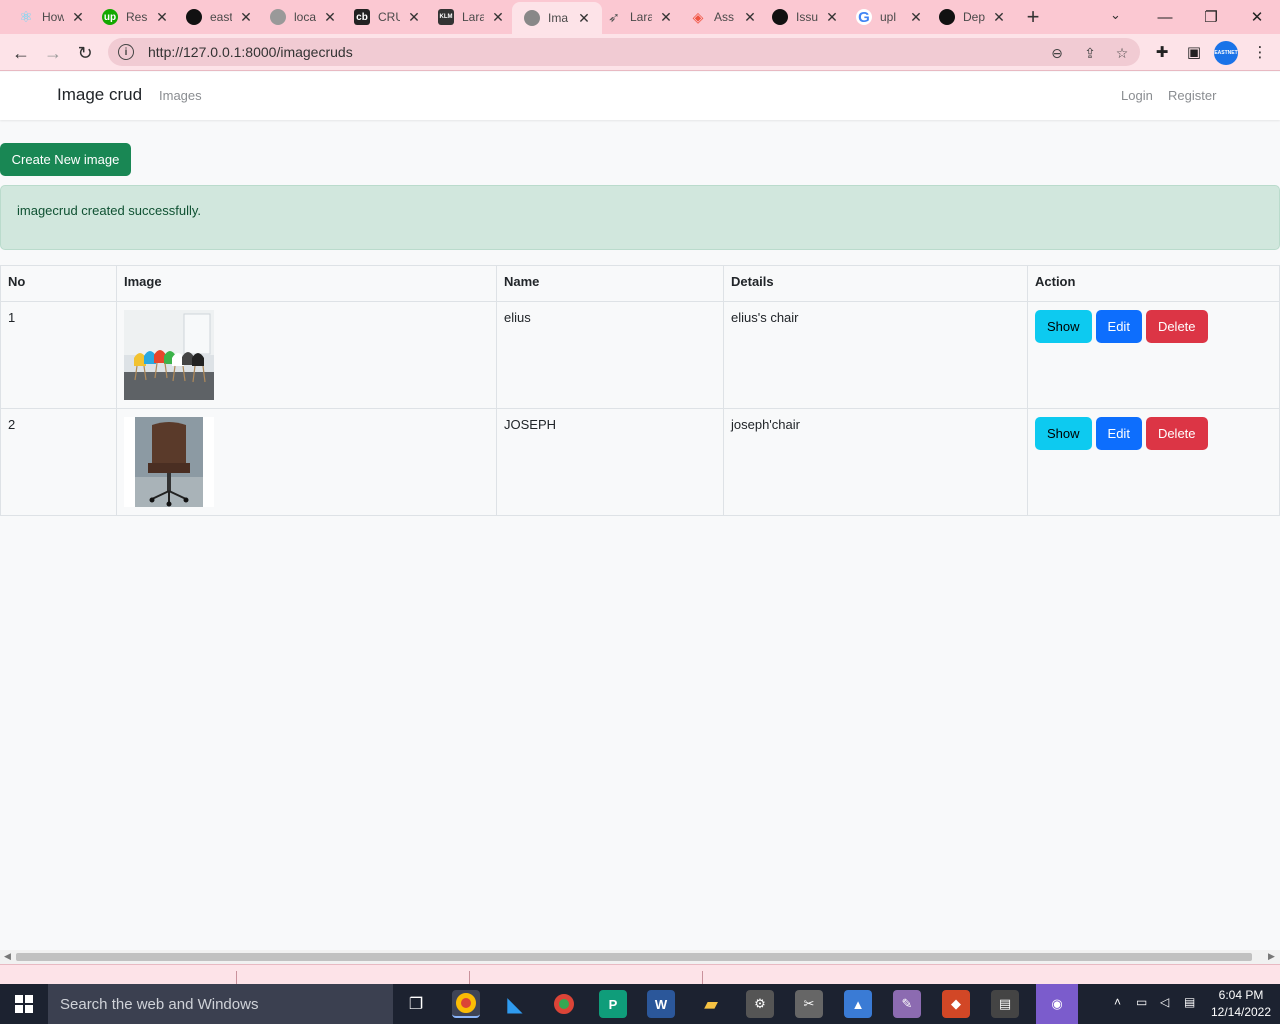 This screenshot has height=1024, width=1280. I want to click on minimize-icon: —, so click(1165, 17).